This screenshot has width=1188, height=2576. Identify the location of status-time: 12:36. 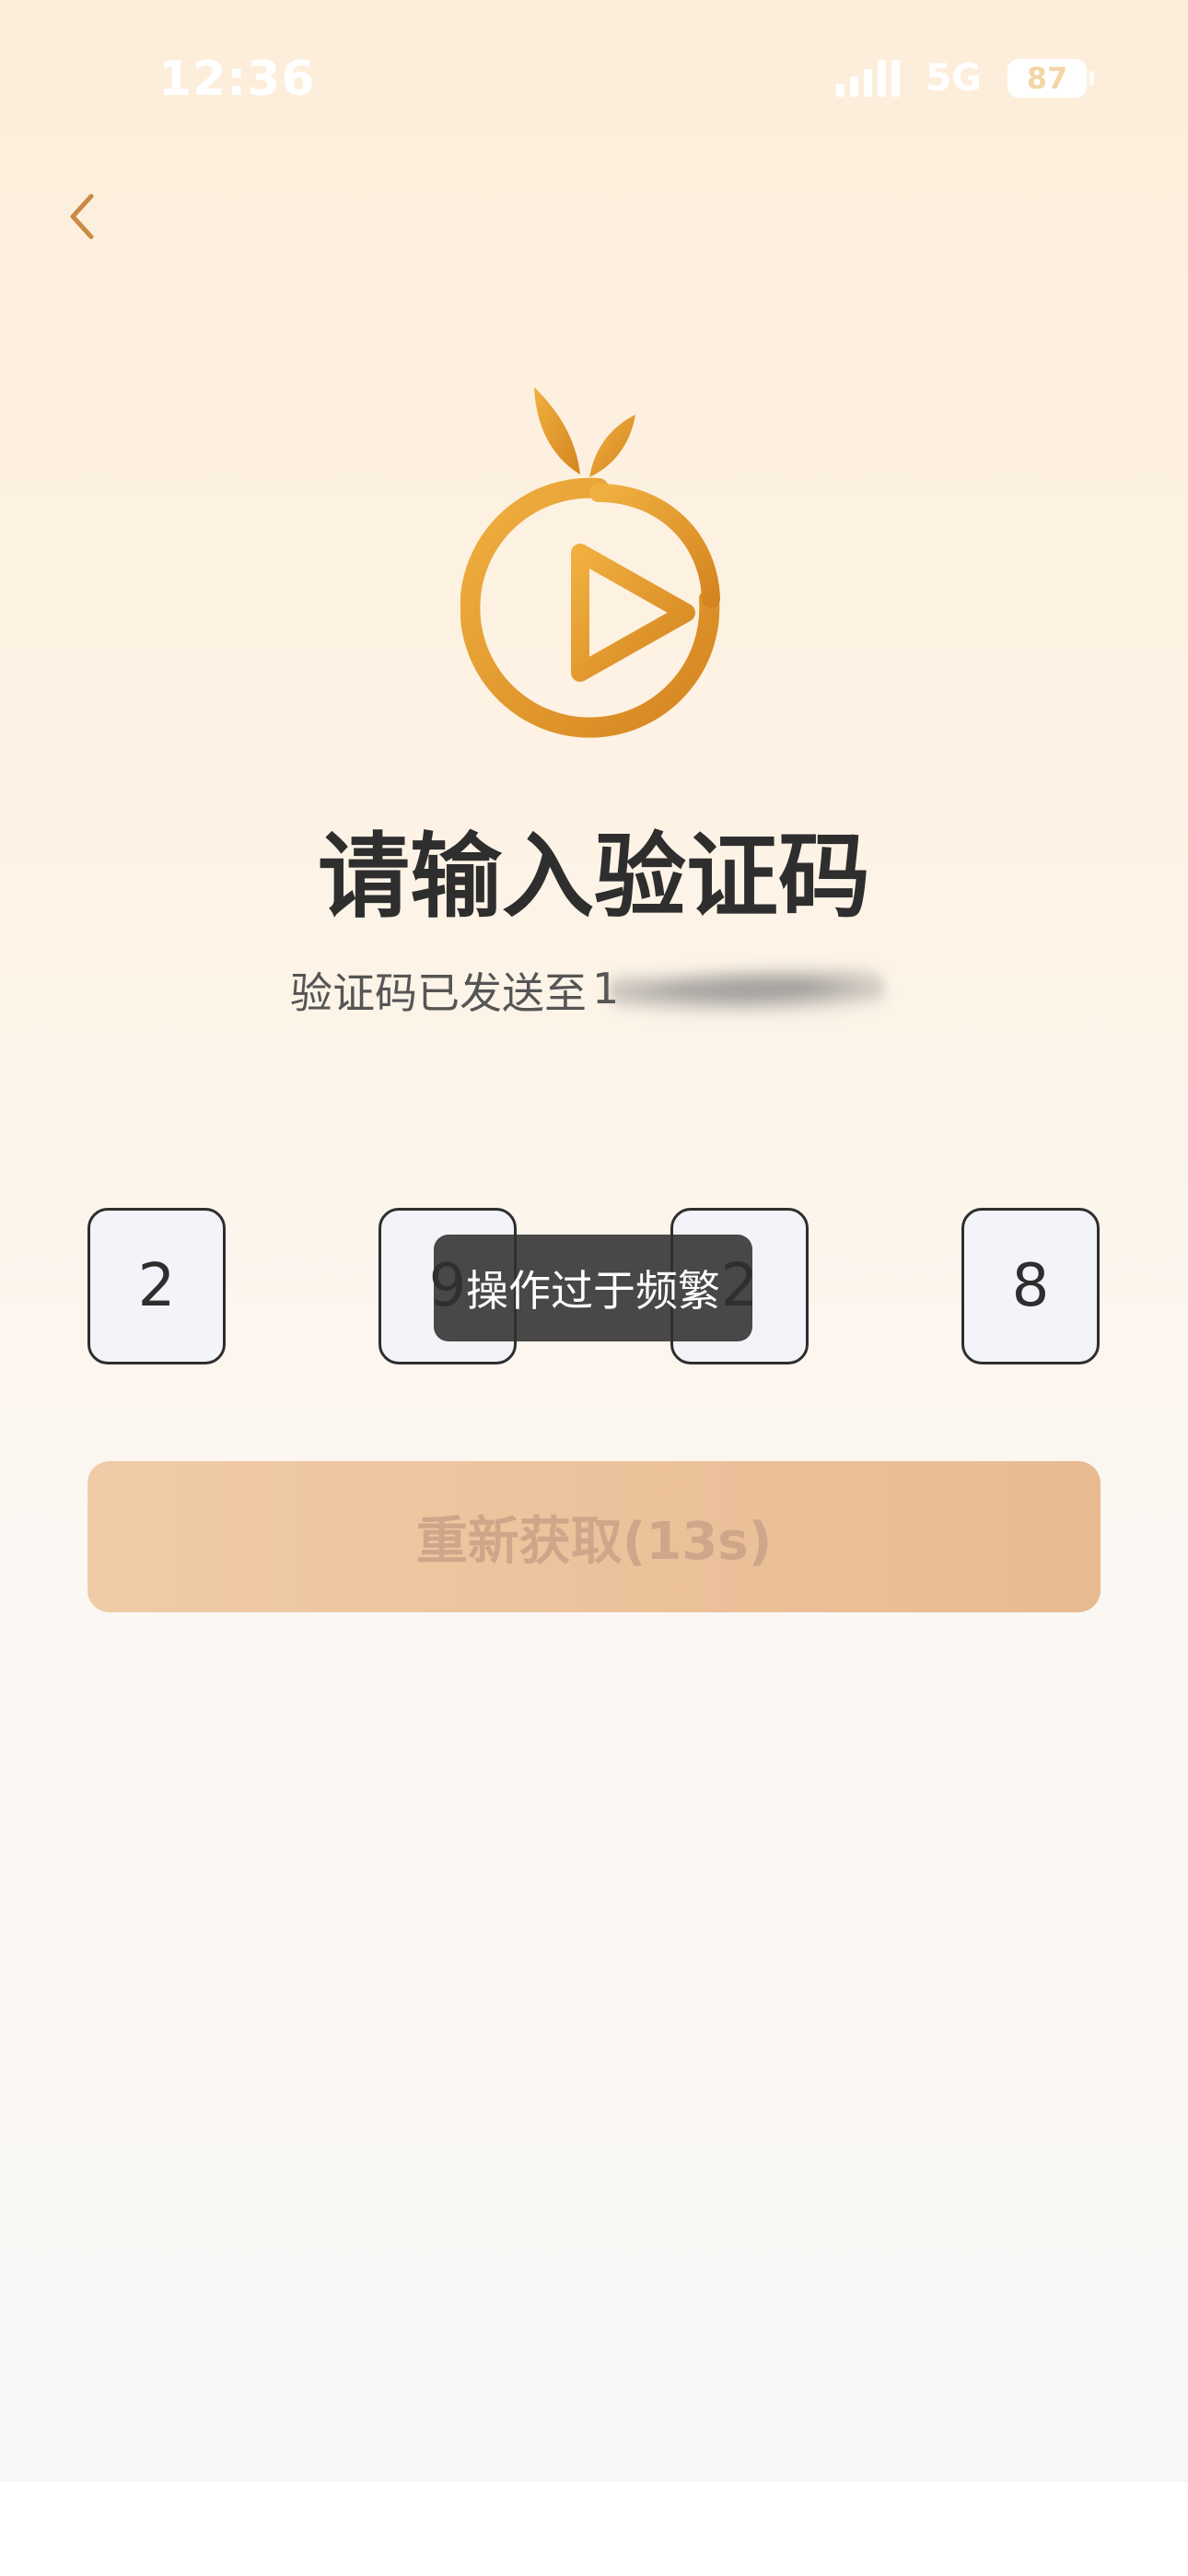
(237, 79).